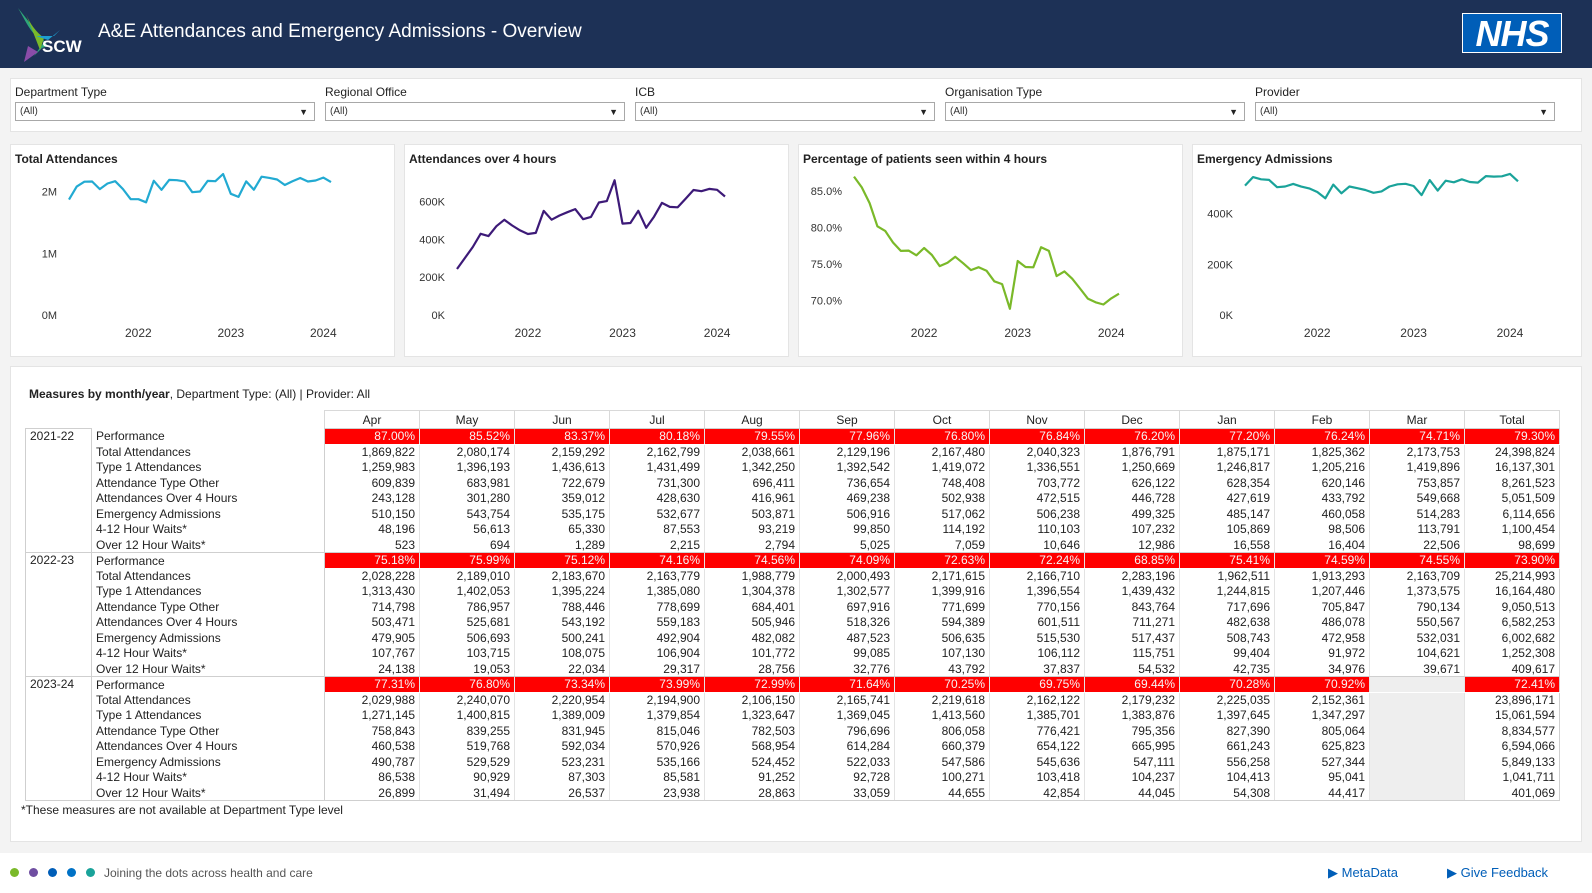  What do you see at coordinates (439, 316) in the screenshot?
I see `y-tick-label: 0K` at bounding box center [439, 316].